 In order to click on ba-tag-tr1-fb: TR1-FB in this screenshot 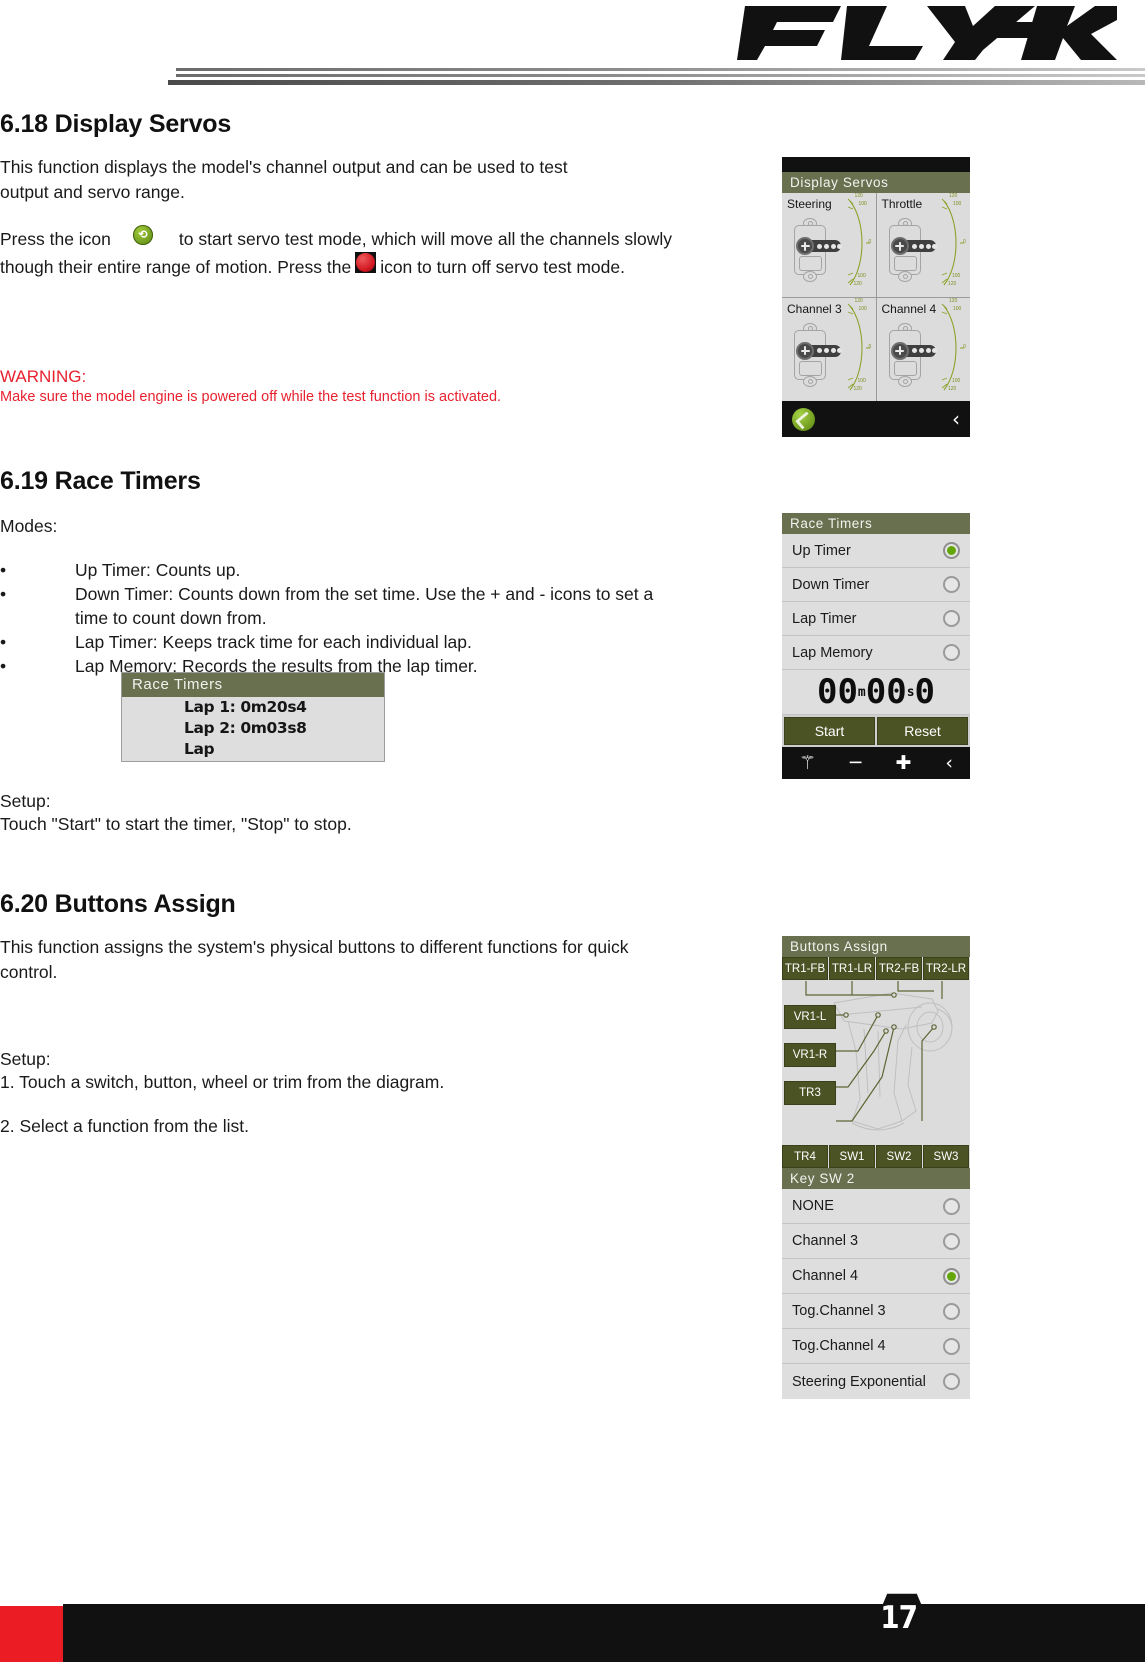, I will do `click(805, 968)`.